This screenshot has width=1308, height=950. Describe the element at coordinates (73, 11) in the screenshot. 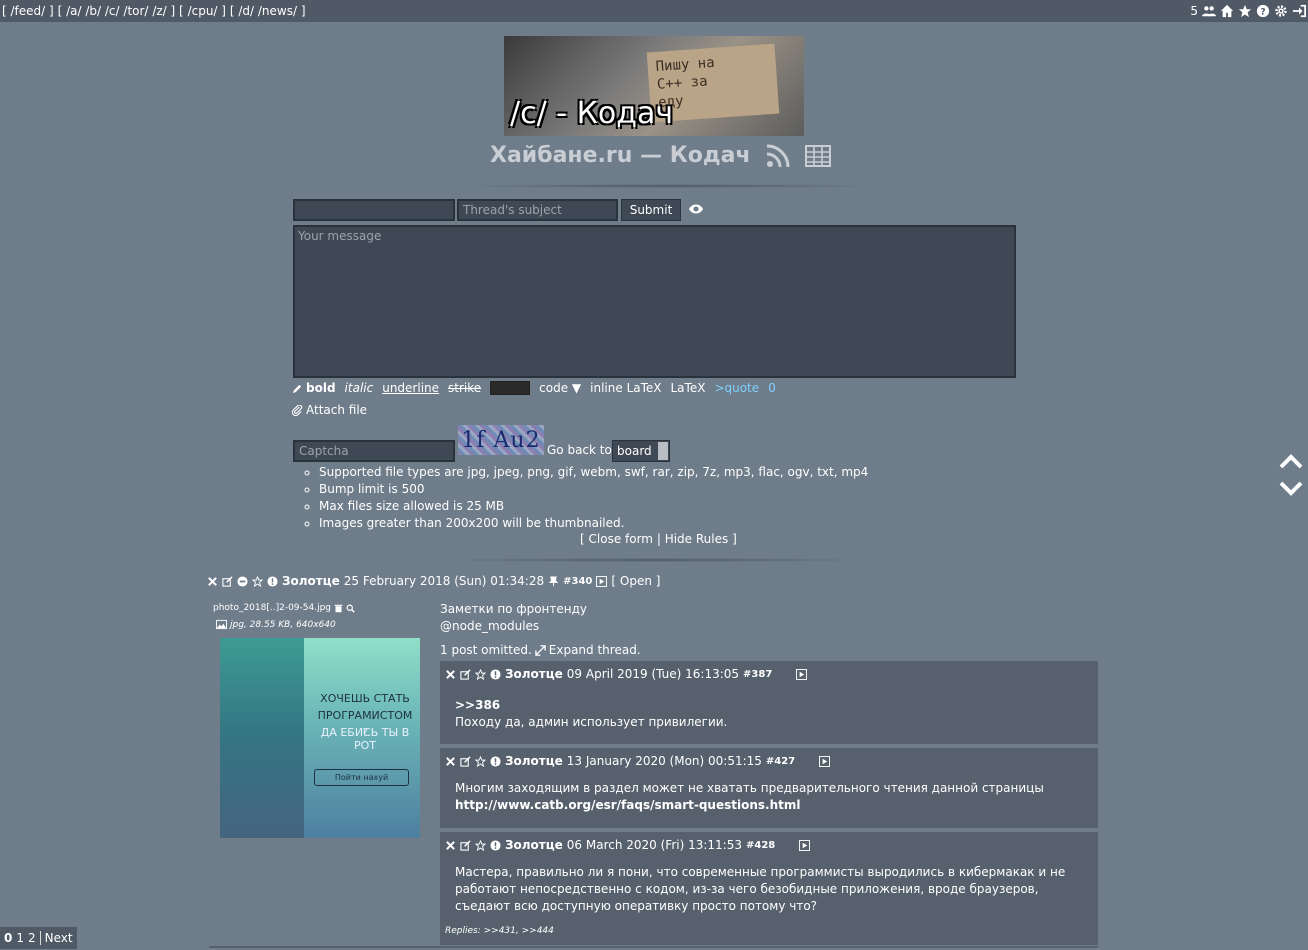

I see `nav-link-a: /a/` at that location.